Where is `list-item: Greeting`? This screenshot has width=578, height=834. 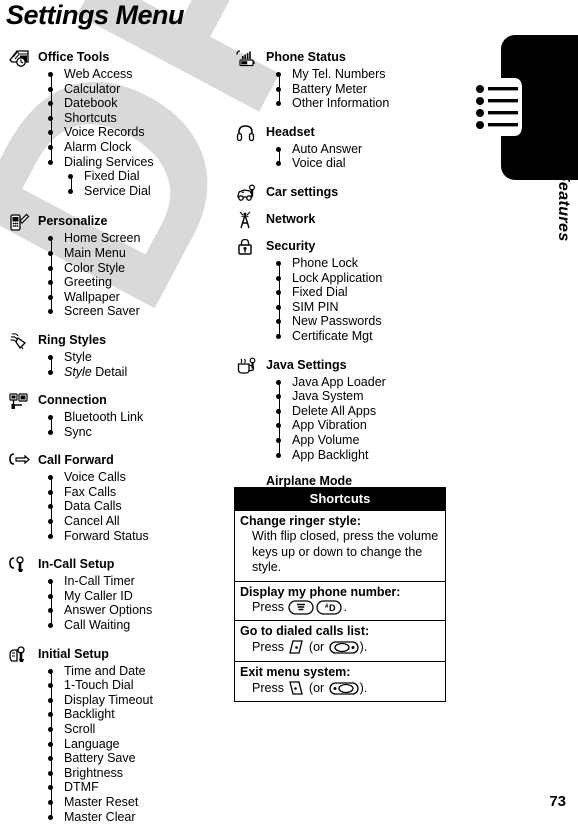
list-item: Greeting is located at coordinates (140, 282).